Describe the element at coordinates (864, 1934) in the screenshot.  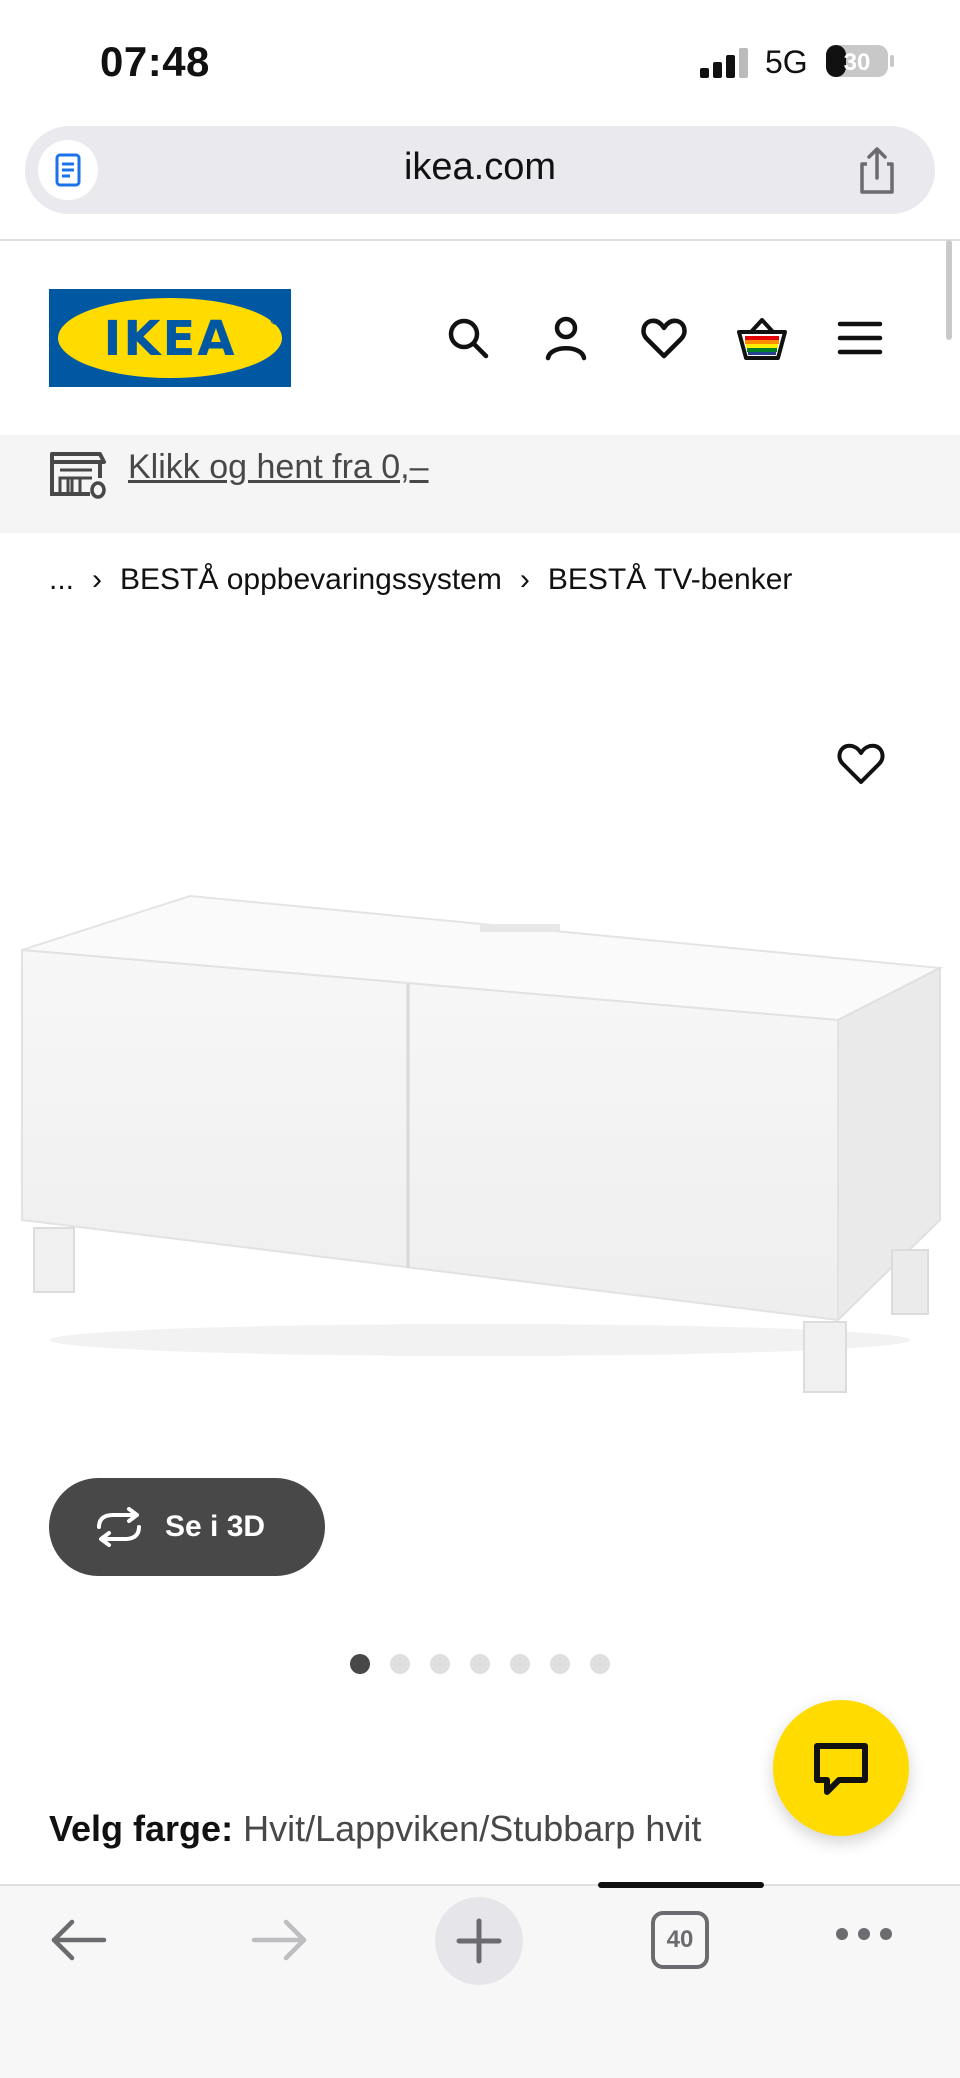
I see `more-icon` at that location.